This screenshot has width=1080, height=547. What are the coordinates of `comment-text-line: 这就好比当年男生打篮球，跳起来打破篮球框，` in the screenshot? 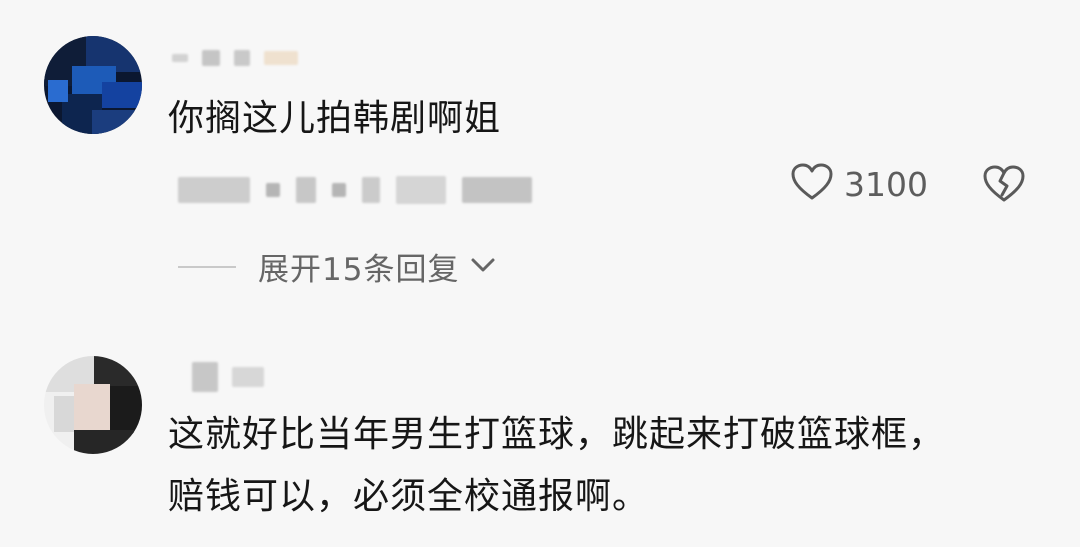 It's located at (557, 434).